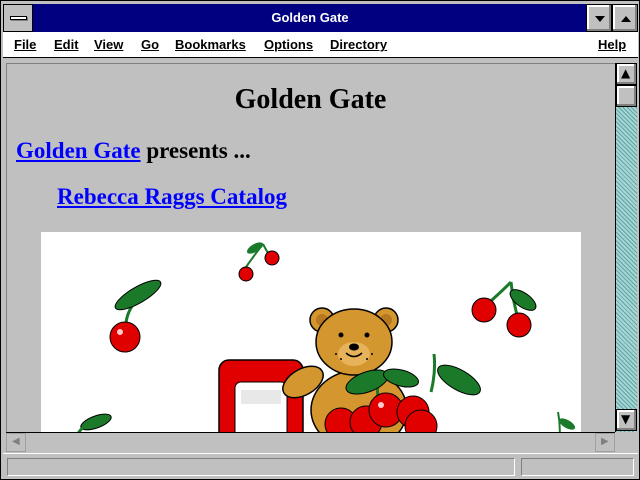 The width and height of the screenshot is (640, 480). I want to click on menu-options: Options, so click(288, 44).